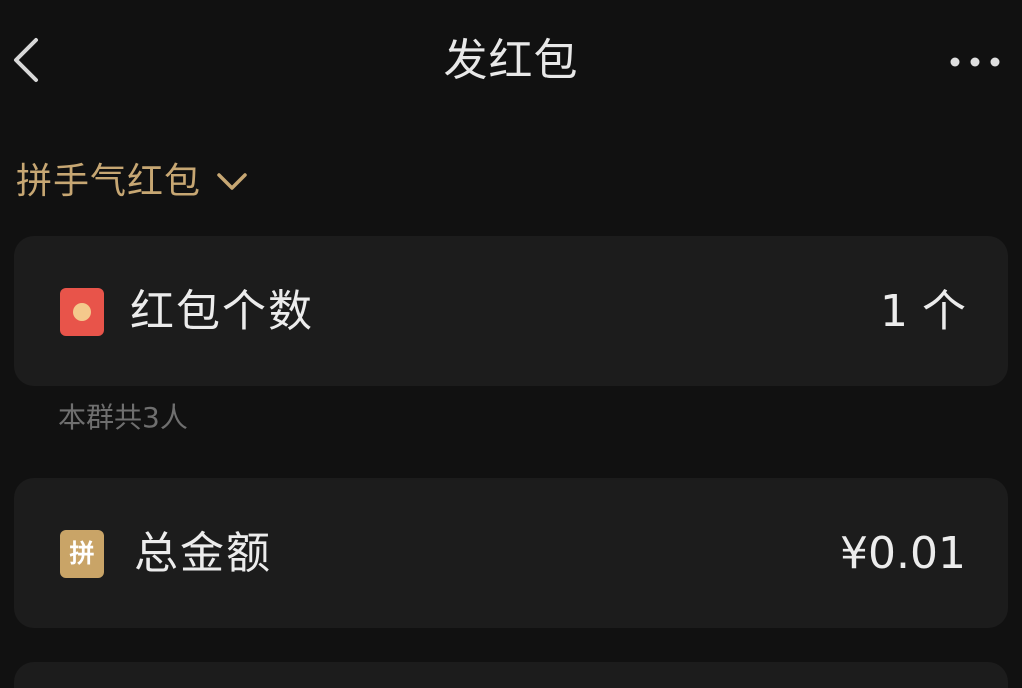 This screenshot has width=1022, height=688. I want to click on packet-type-label: 拼手气红包, so click(109, 181).